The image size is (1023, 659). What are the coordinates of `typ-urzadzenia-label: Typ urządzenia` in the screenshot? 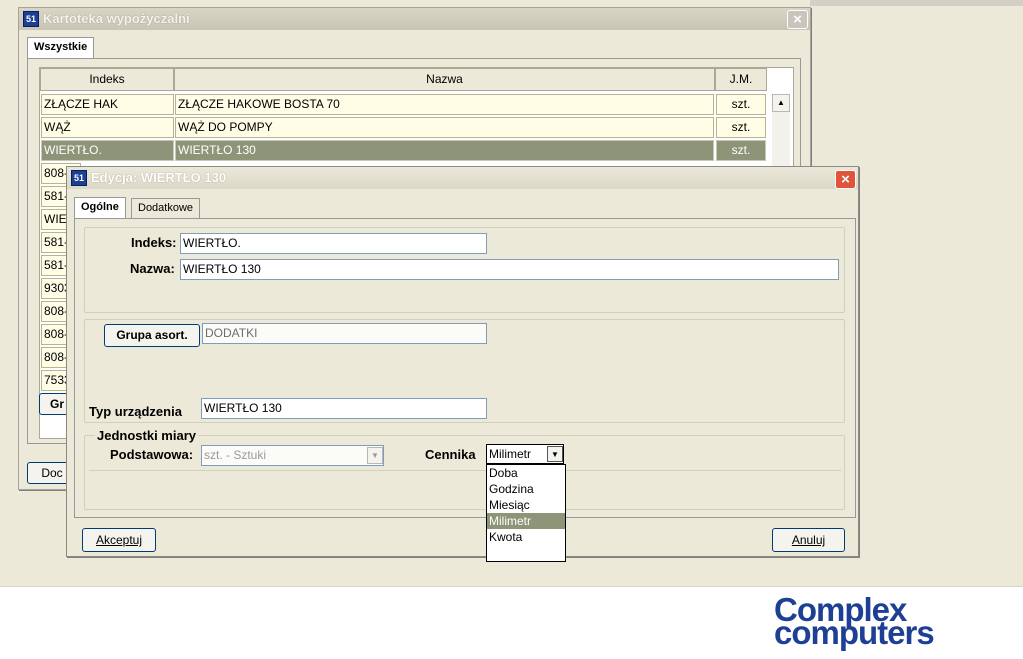 It's located at (135, 411).